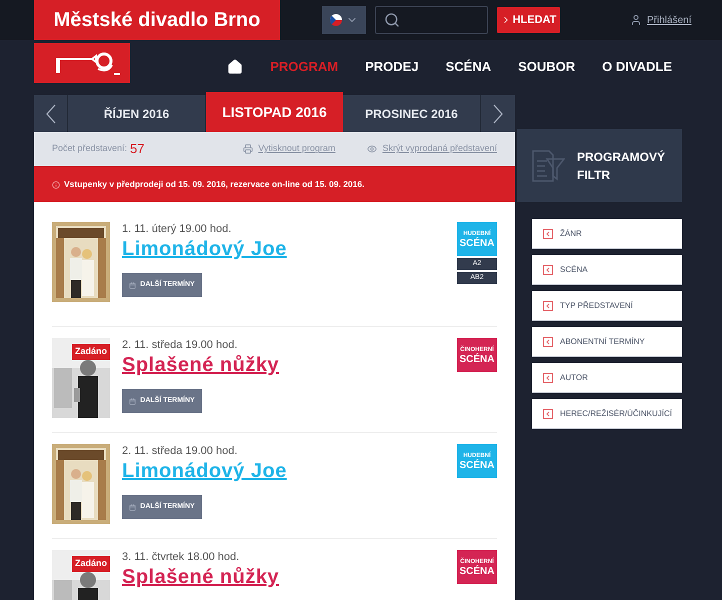 Image resolution: width=722 pixels, height=600 pixels. What do you see at coordinates (528, 20) in the screenshot?
I see `search-button: HLEDAT` at bounding box center [528, 20].